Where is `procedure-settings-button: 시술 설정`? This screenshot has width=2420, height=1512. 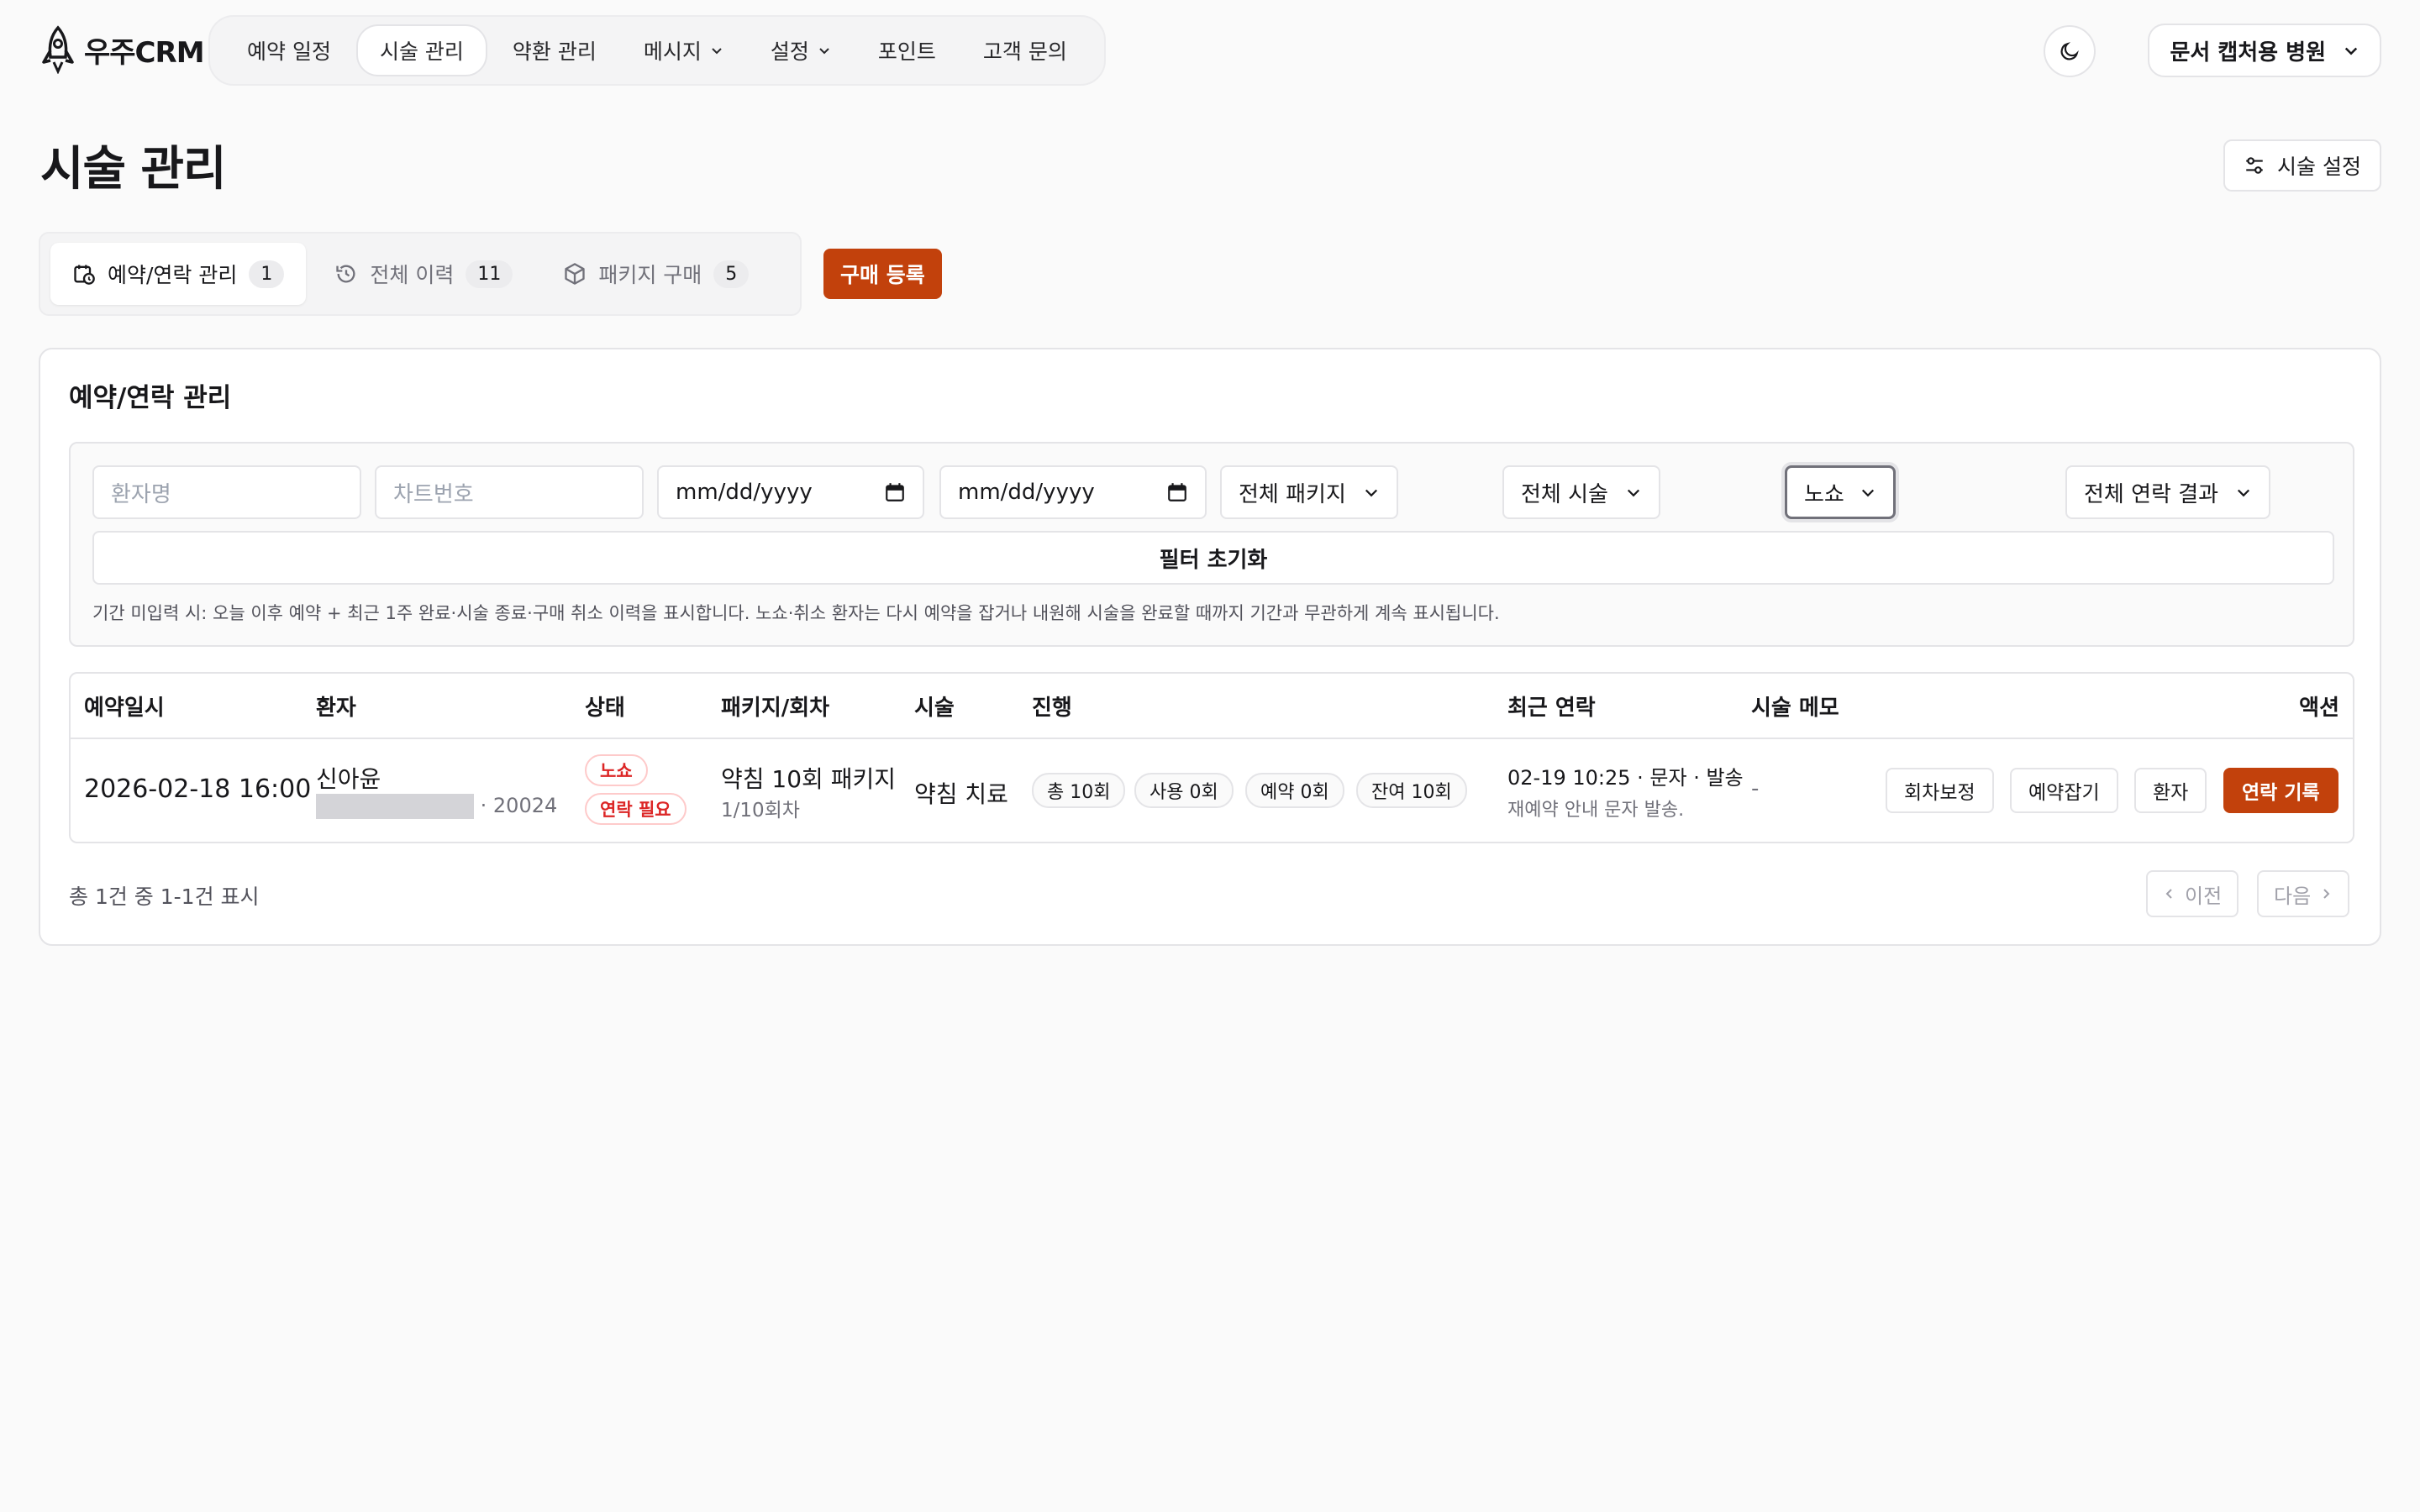 procedure-settings-button: 시술 설정 is located at coordinates (2302, 165).